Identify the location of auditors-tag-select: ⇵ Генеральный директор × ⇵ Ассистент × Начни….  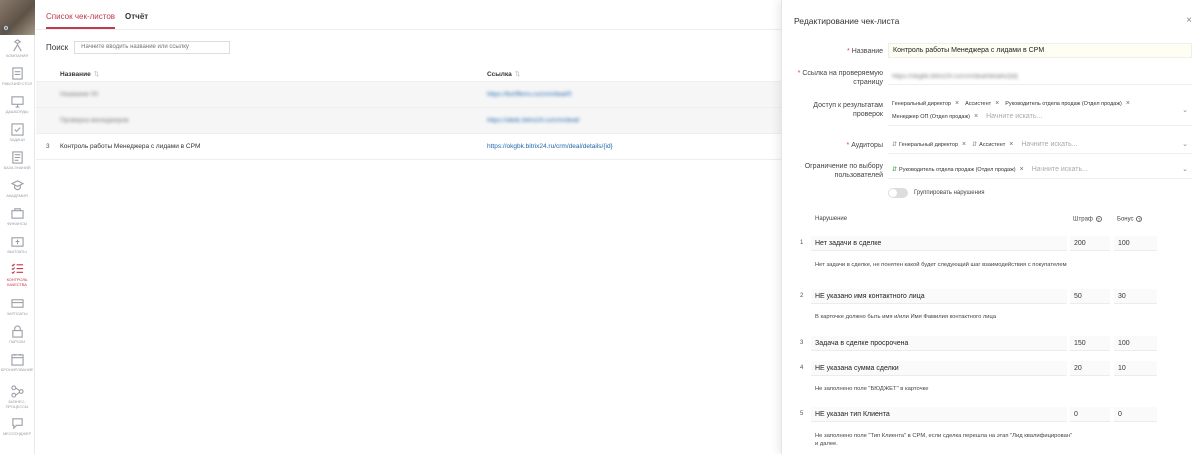
(1040, 145).